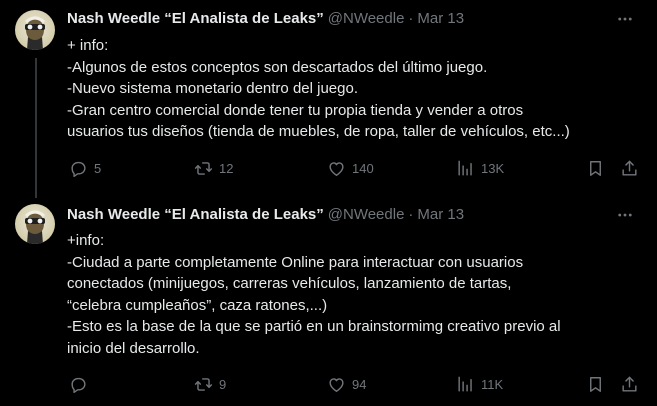 This screenshot has width=657, height=406. I want to click on views-button: 11K, so click(479, 384).